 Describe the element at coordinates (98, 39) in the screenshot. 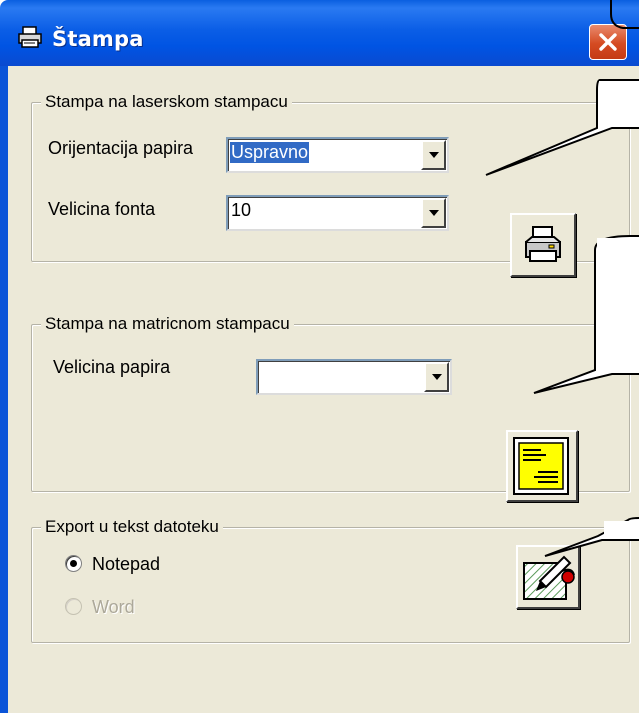

I see `window-title: Štampa` at that location.